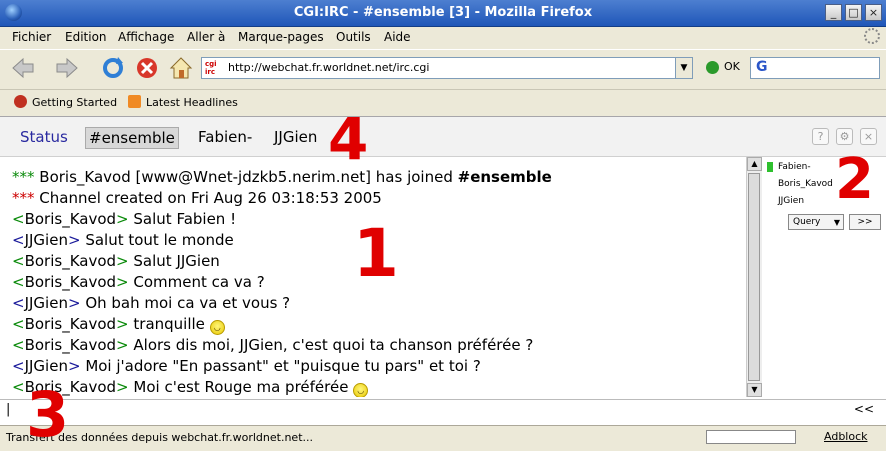 Image resolution: width=886 pixels, height=451 pixels. Describe the element at coordinates (443, 137) in the screenshot. I see `channel-tabs: Status #ensemble Fabien- JJGien ? ⚙ ×` at that location.